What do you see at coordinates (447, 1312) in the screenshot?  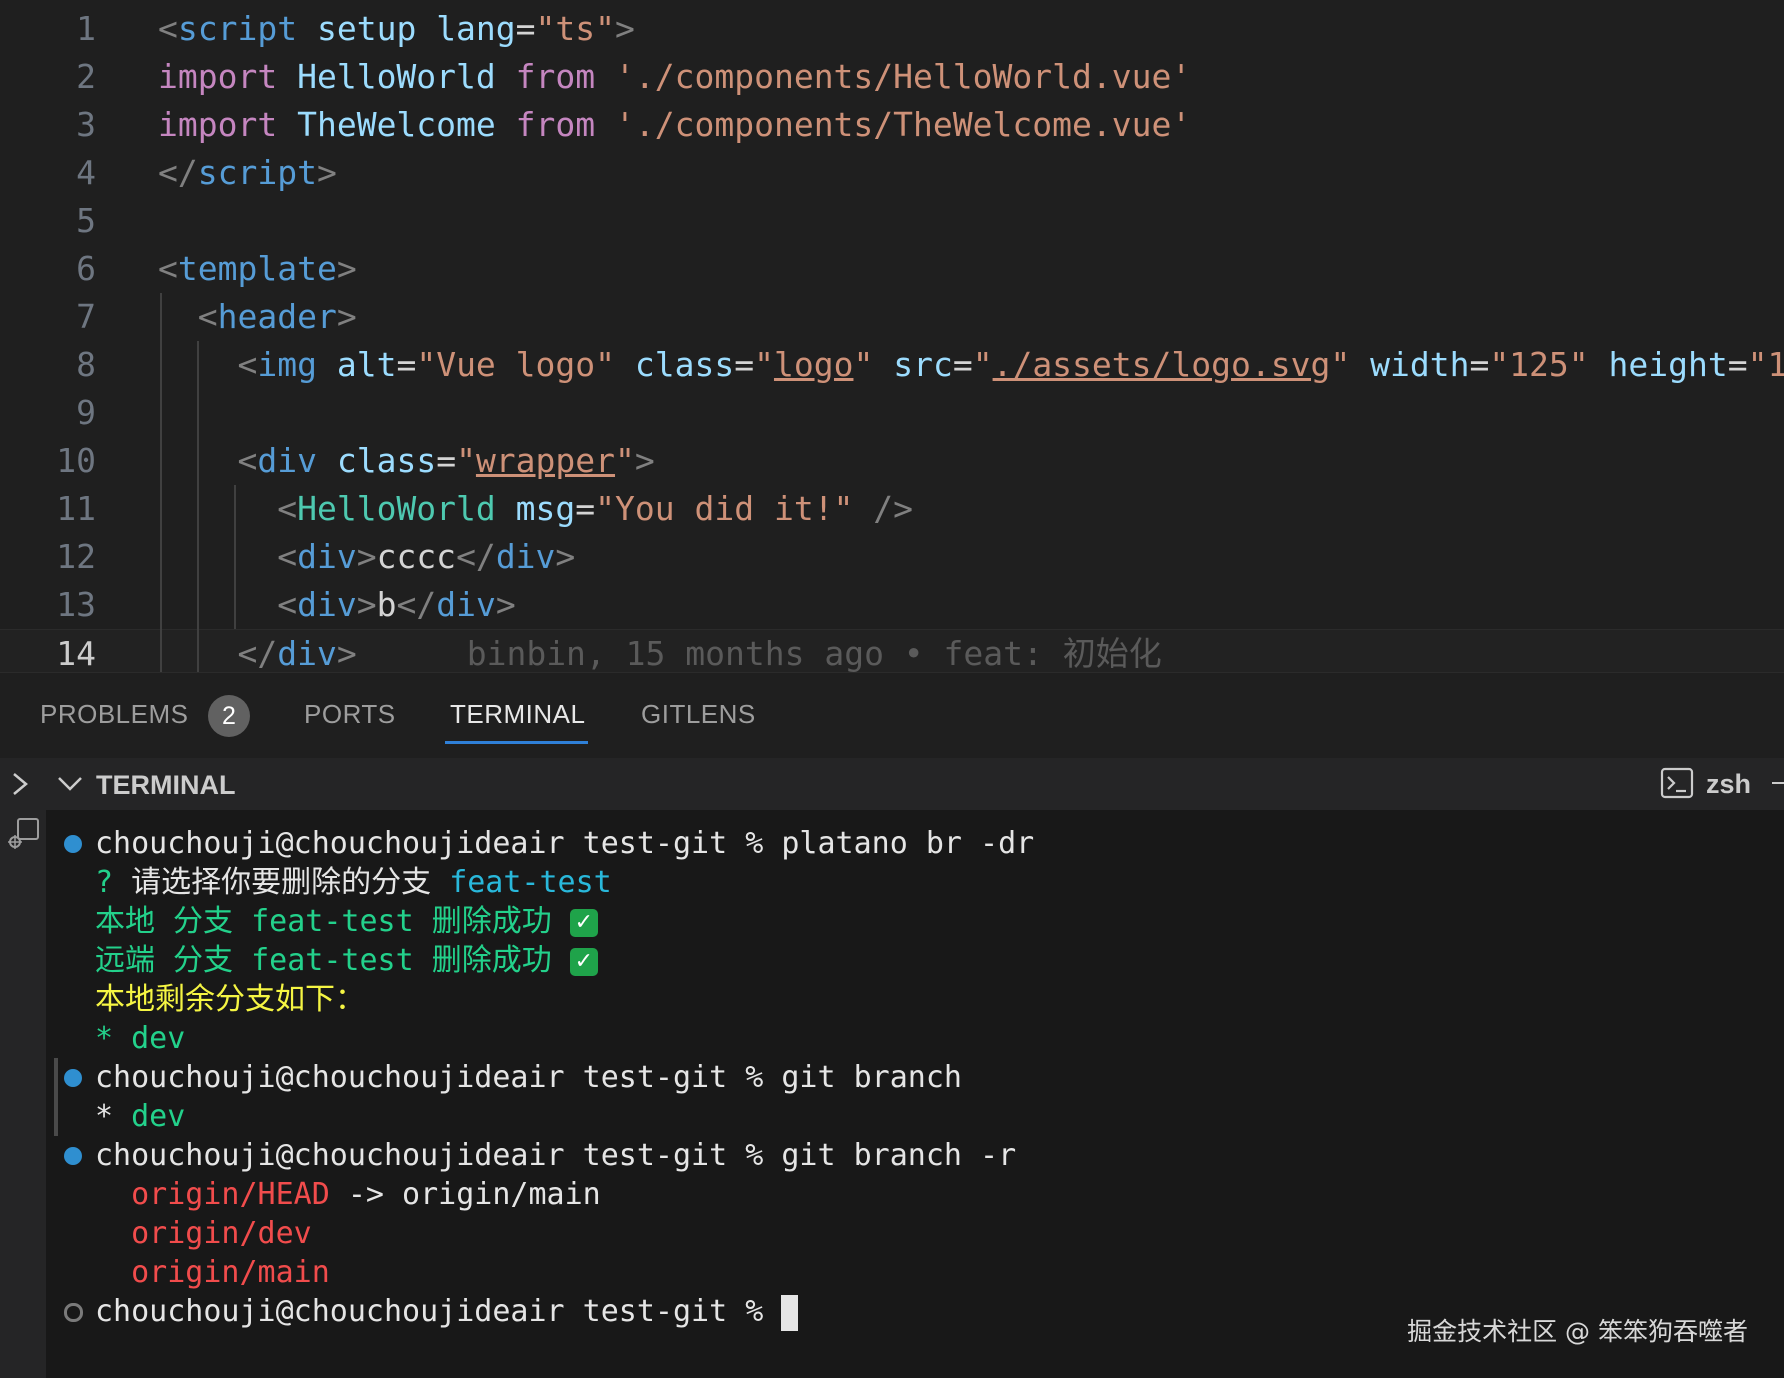 I see `terminal-line: chouchouji@chouchoujideair test-git %` at bounding box center [447, 1312].